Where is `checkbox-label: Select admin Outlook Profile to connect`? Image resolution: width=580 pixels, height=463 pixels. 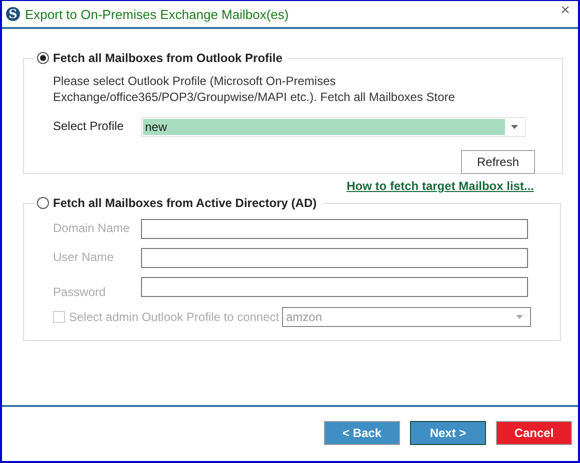
checkbox-label: Select admin Outlook Profile to connect is located at coordinates (174, 317).